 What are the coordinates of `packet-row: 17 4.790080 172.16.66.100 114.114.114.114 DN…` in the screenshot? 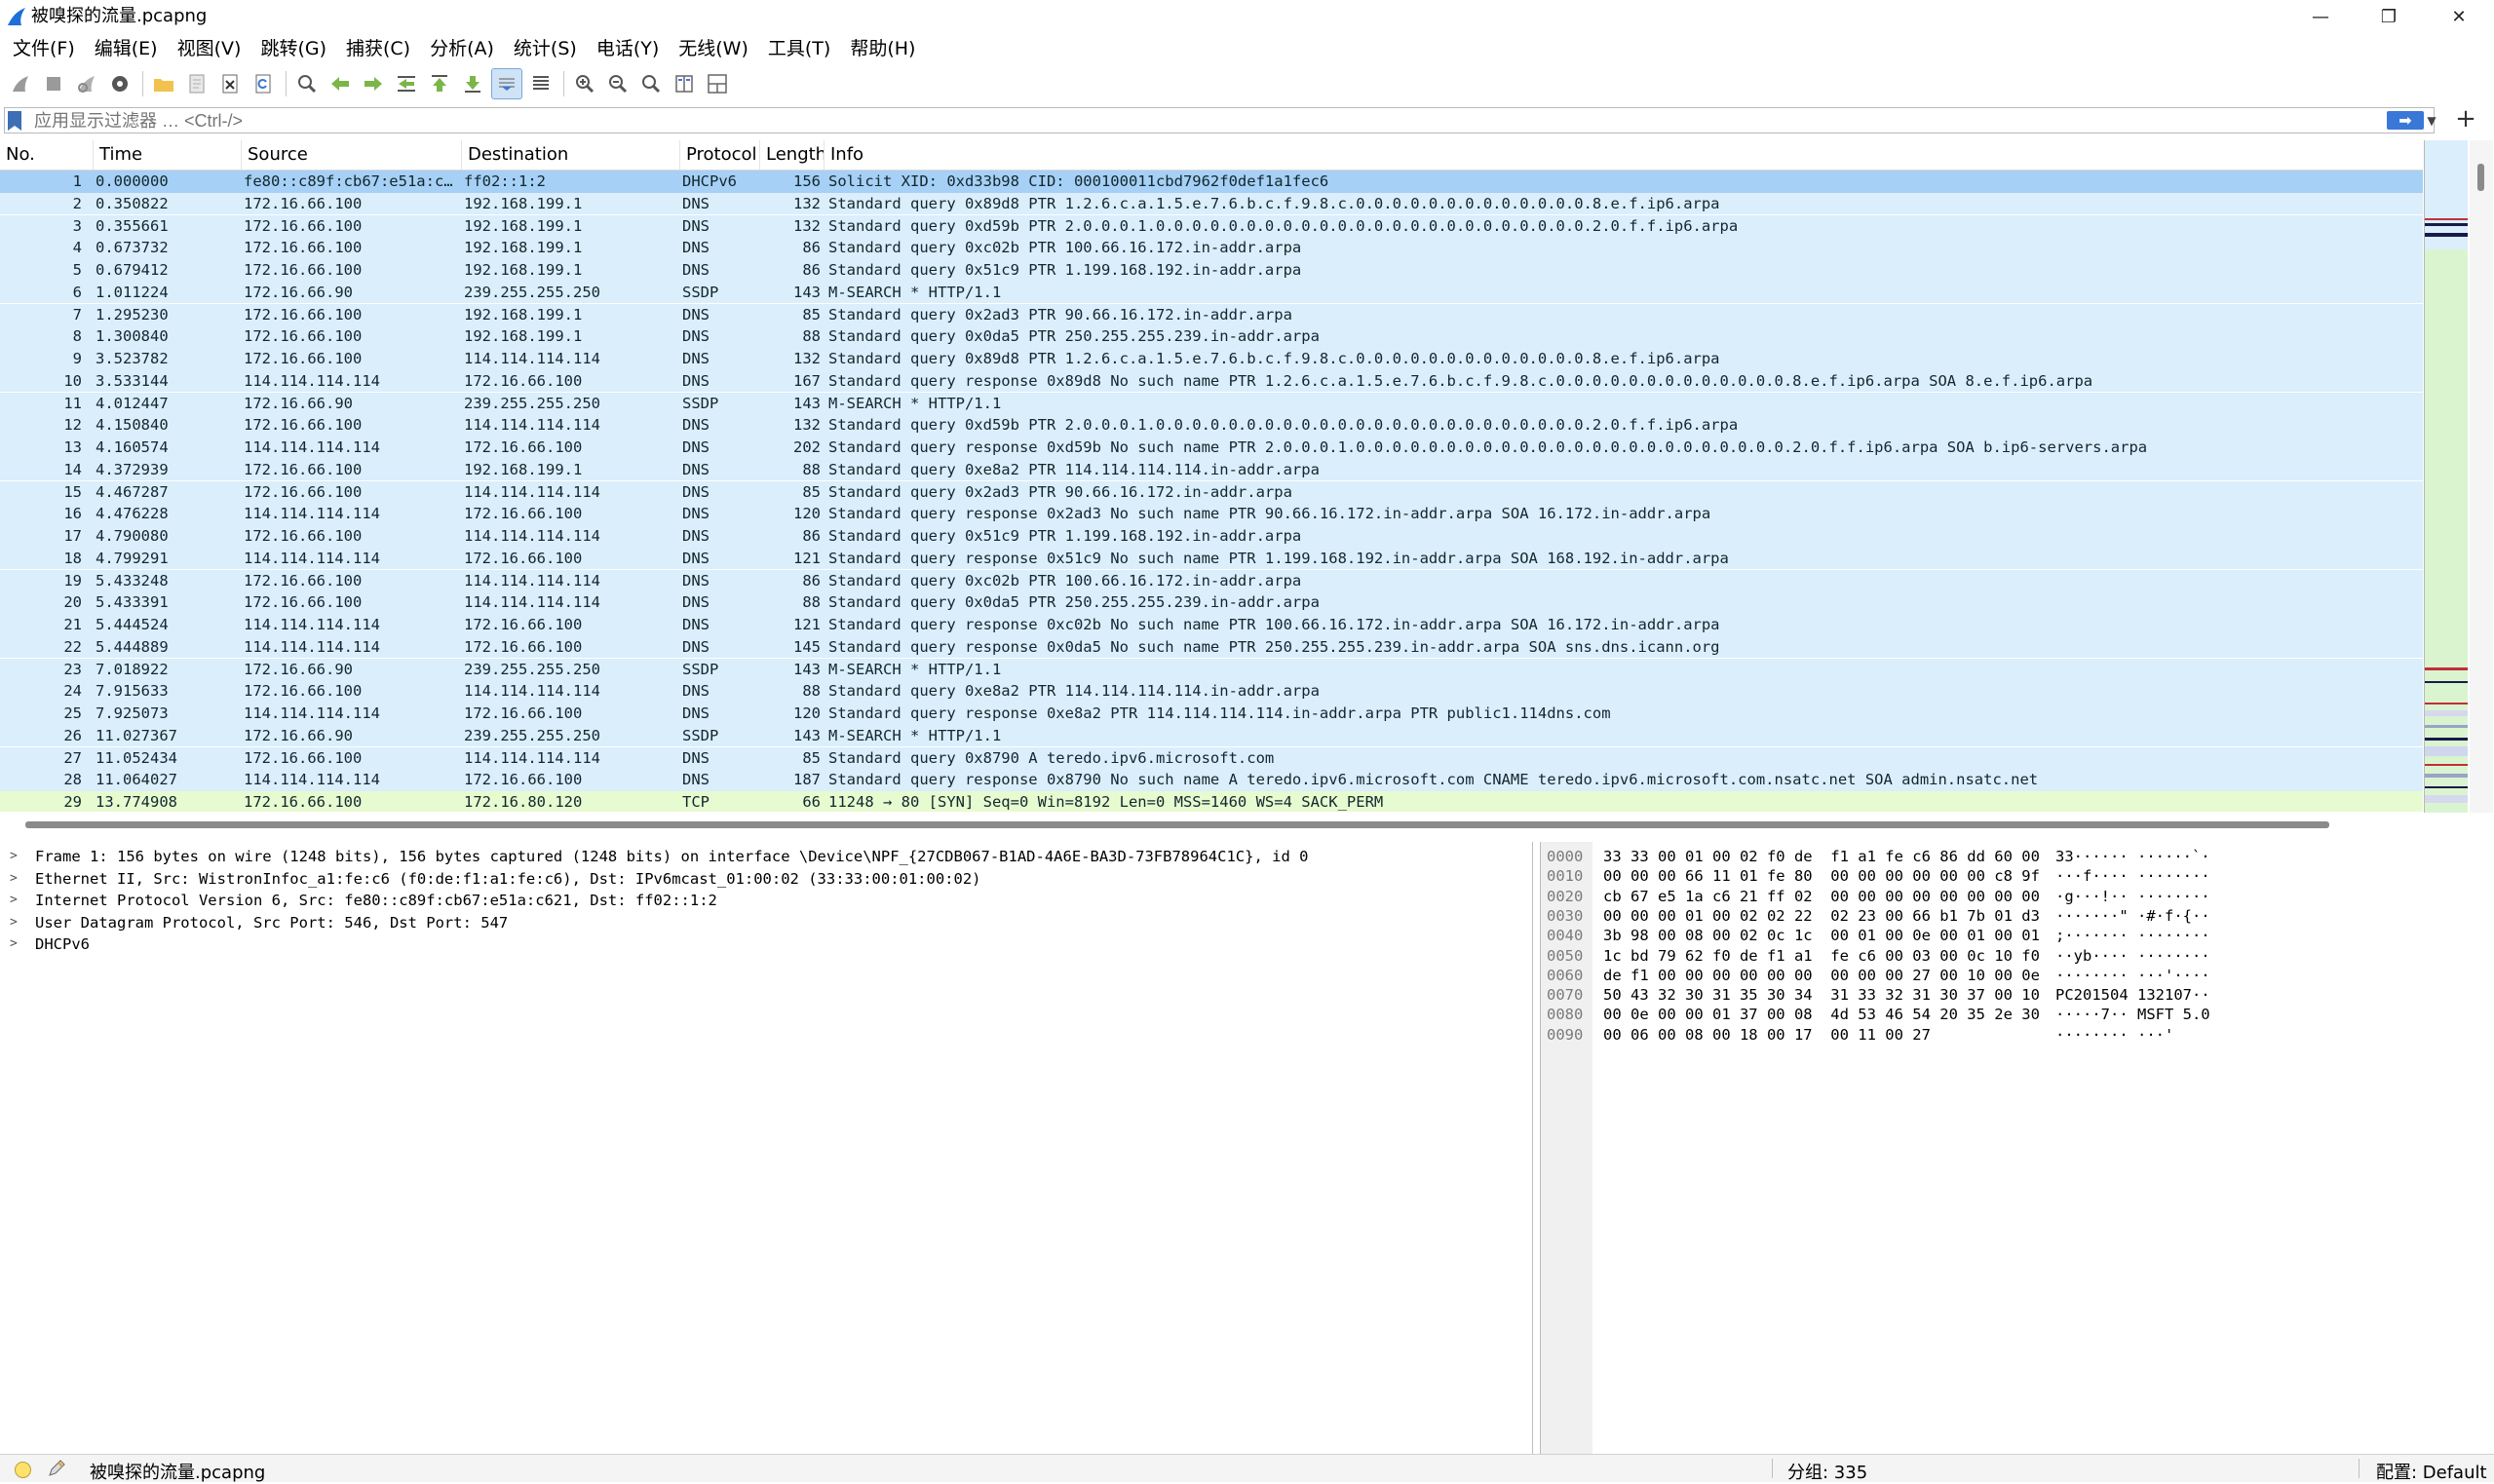 It's located at (1211, 536).